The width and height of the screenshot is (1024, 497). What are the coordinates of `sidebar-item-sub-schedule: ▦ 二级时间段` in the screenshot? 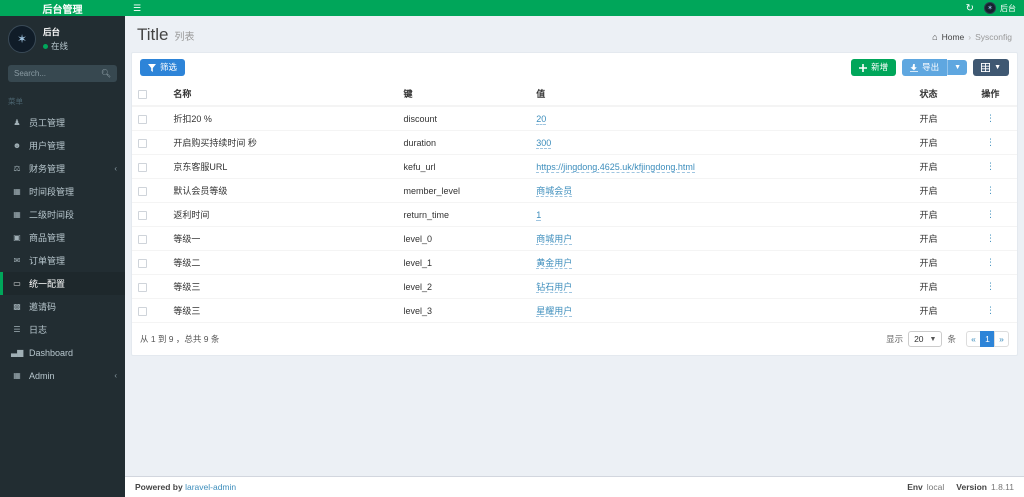 It's located at (62, 214).